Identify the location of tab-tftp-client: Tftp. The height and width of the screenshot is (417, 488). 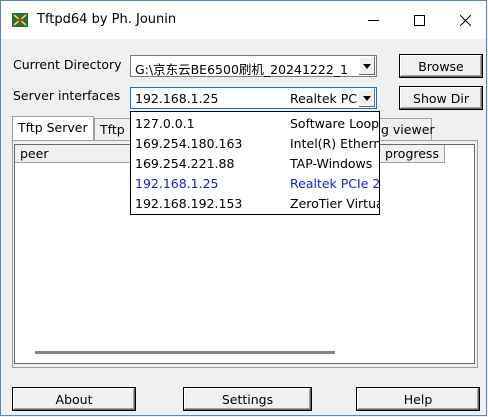
(114, 129).